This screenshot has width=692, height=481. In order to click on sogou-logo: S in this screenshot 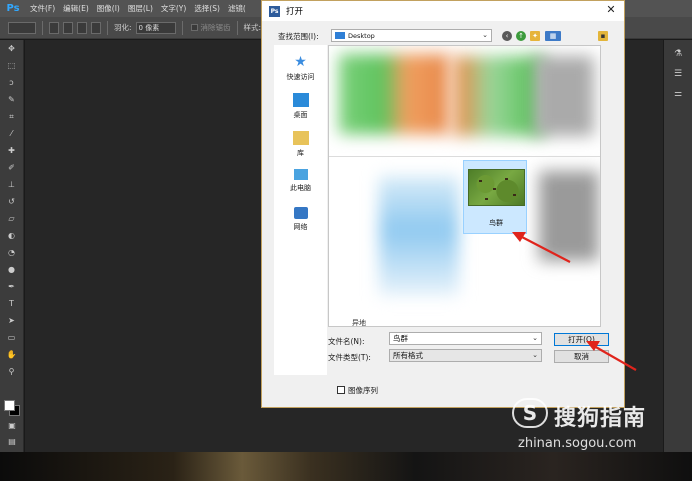, I will do `click(530, 413)`.